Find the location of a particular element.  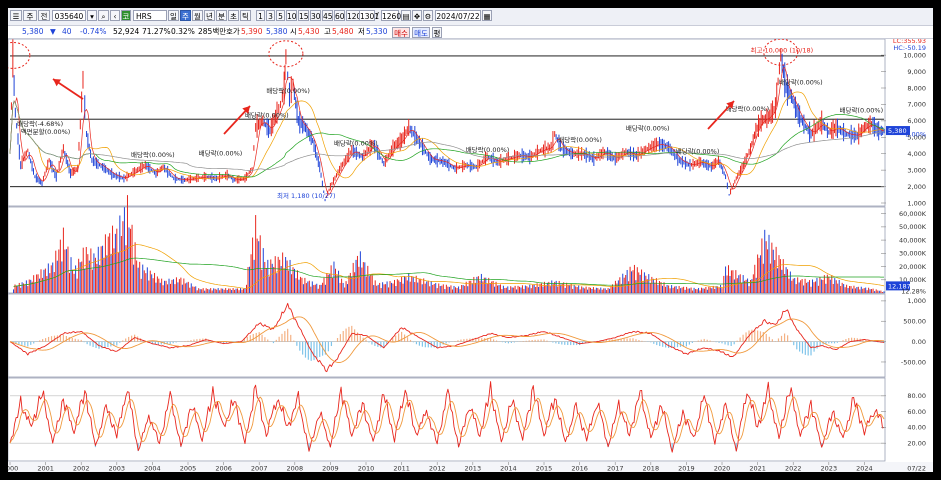

period-tab: 주 is located at coordinates (185, 15).